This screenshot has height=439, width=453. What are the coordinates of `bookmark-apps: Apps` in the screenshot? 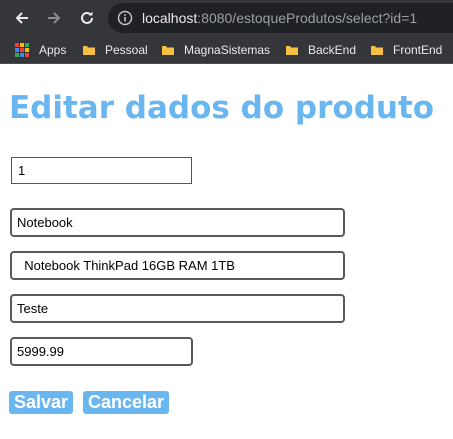 It's located at (40, 50).